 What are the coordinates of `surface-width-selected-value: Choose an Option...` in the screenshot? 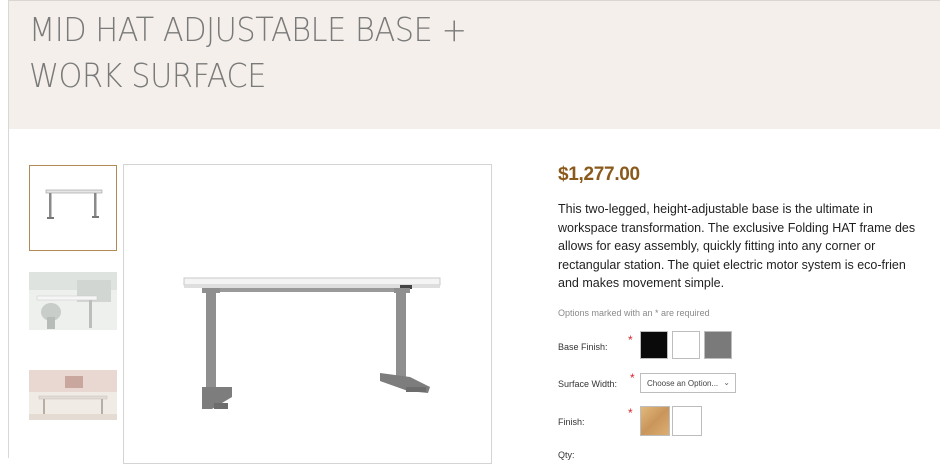 It's located at (683, 383).